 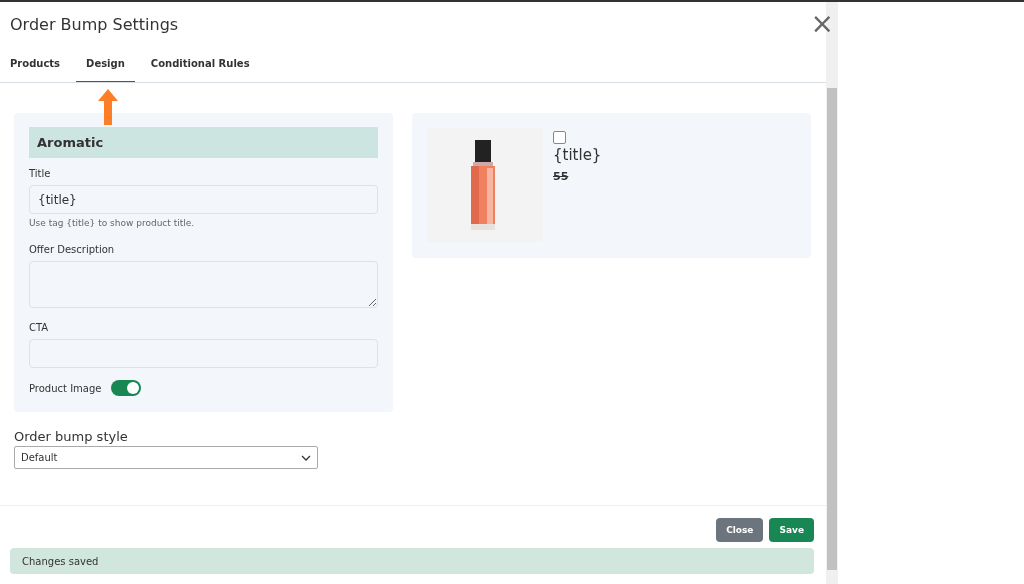 What do you see at coordinates (65, 388) in the screenshot?
I see `field-label: Product Image` at bounding box center [65, 388].